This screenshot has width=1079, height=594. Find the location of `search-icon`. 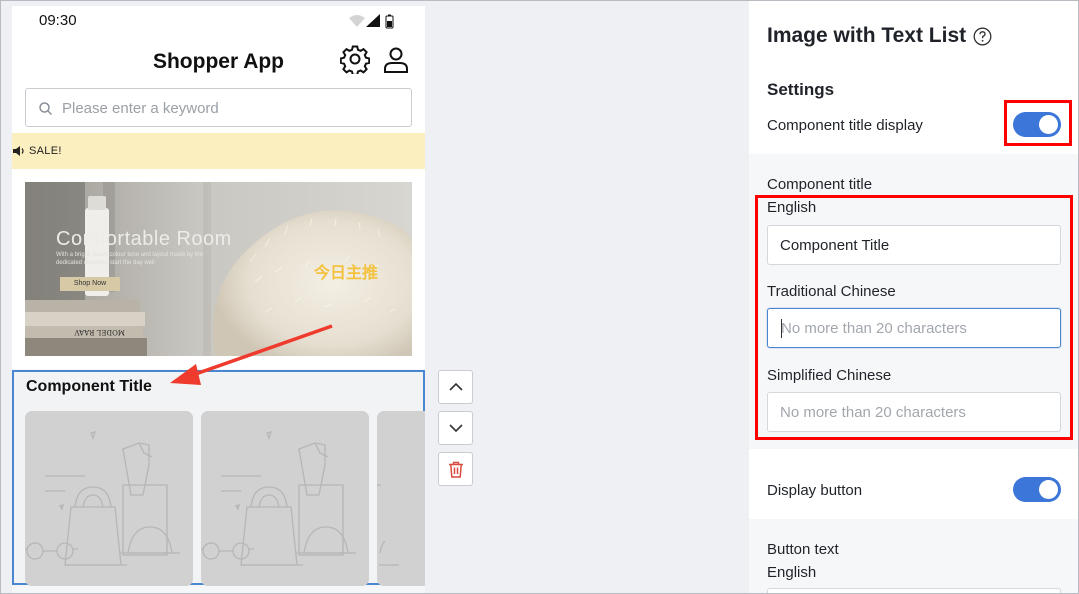

search-icon is located at coordinates (46, 109).